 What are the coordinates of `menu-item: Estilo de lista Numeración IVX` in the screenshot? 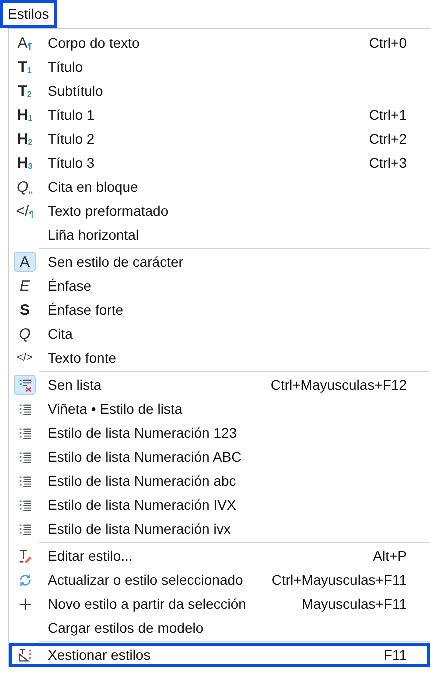 It's located at (219, 505).